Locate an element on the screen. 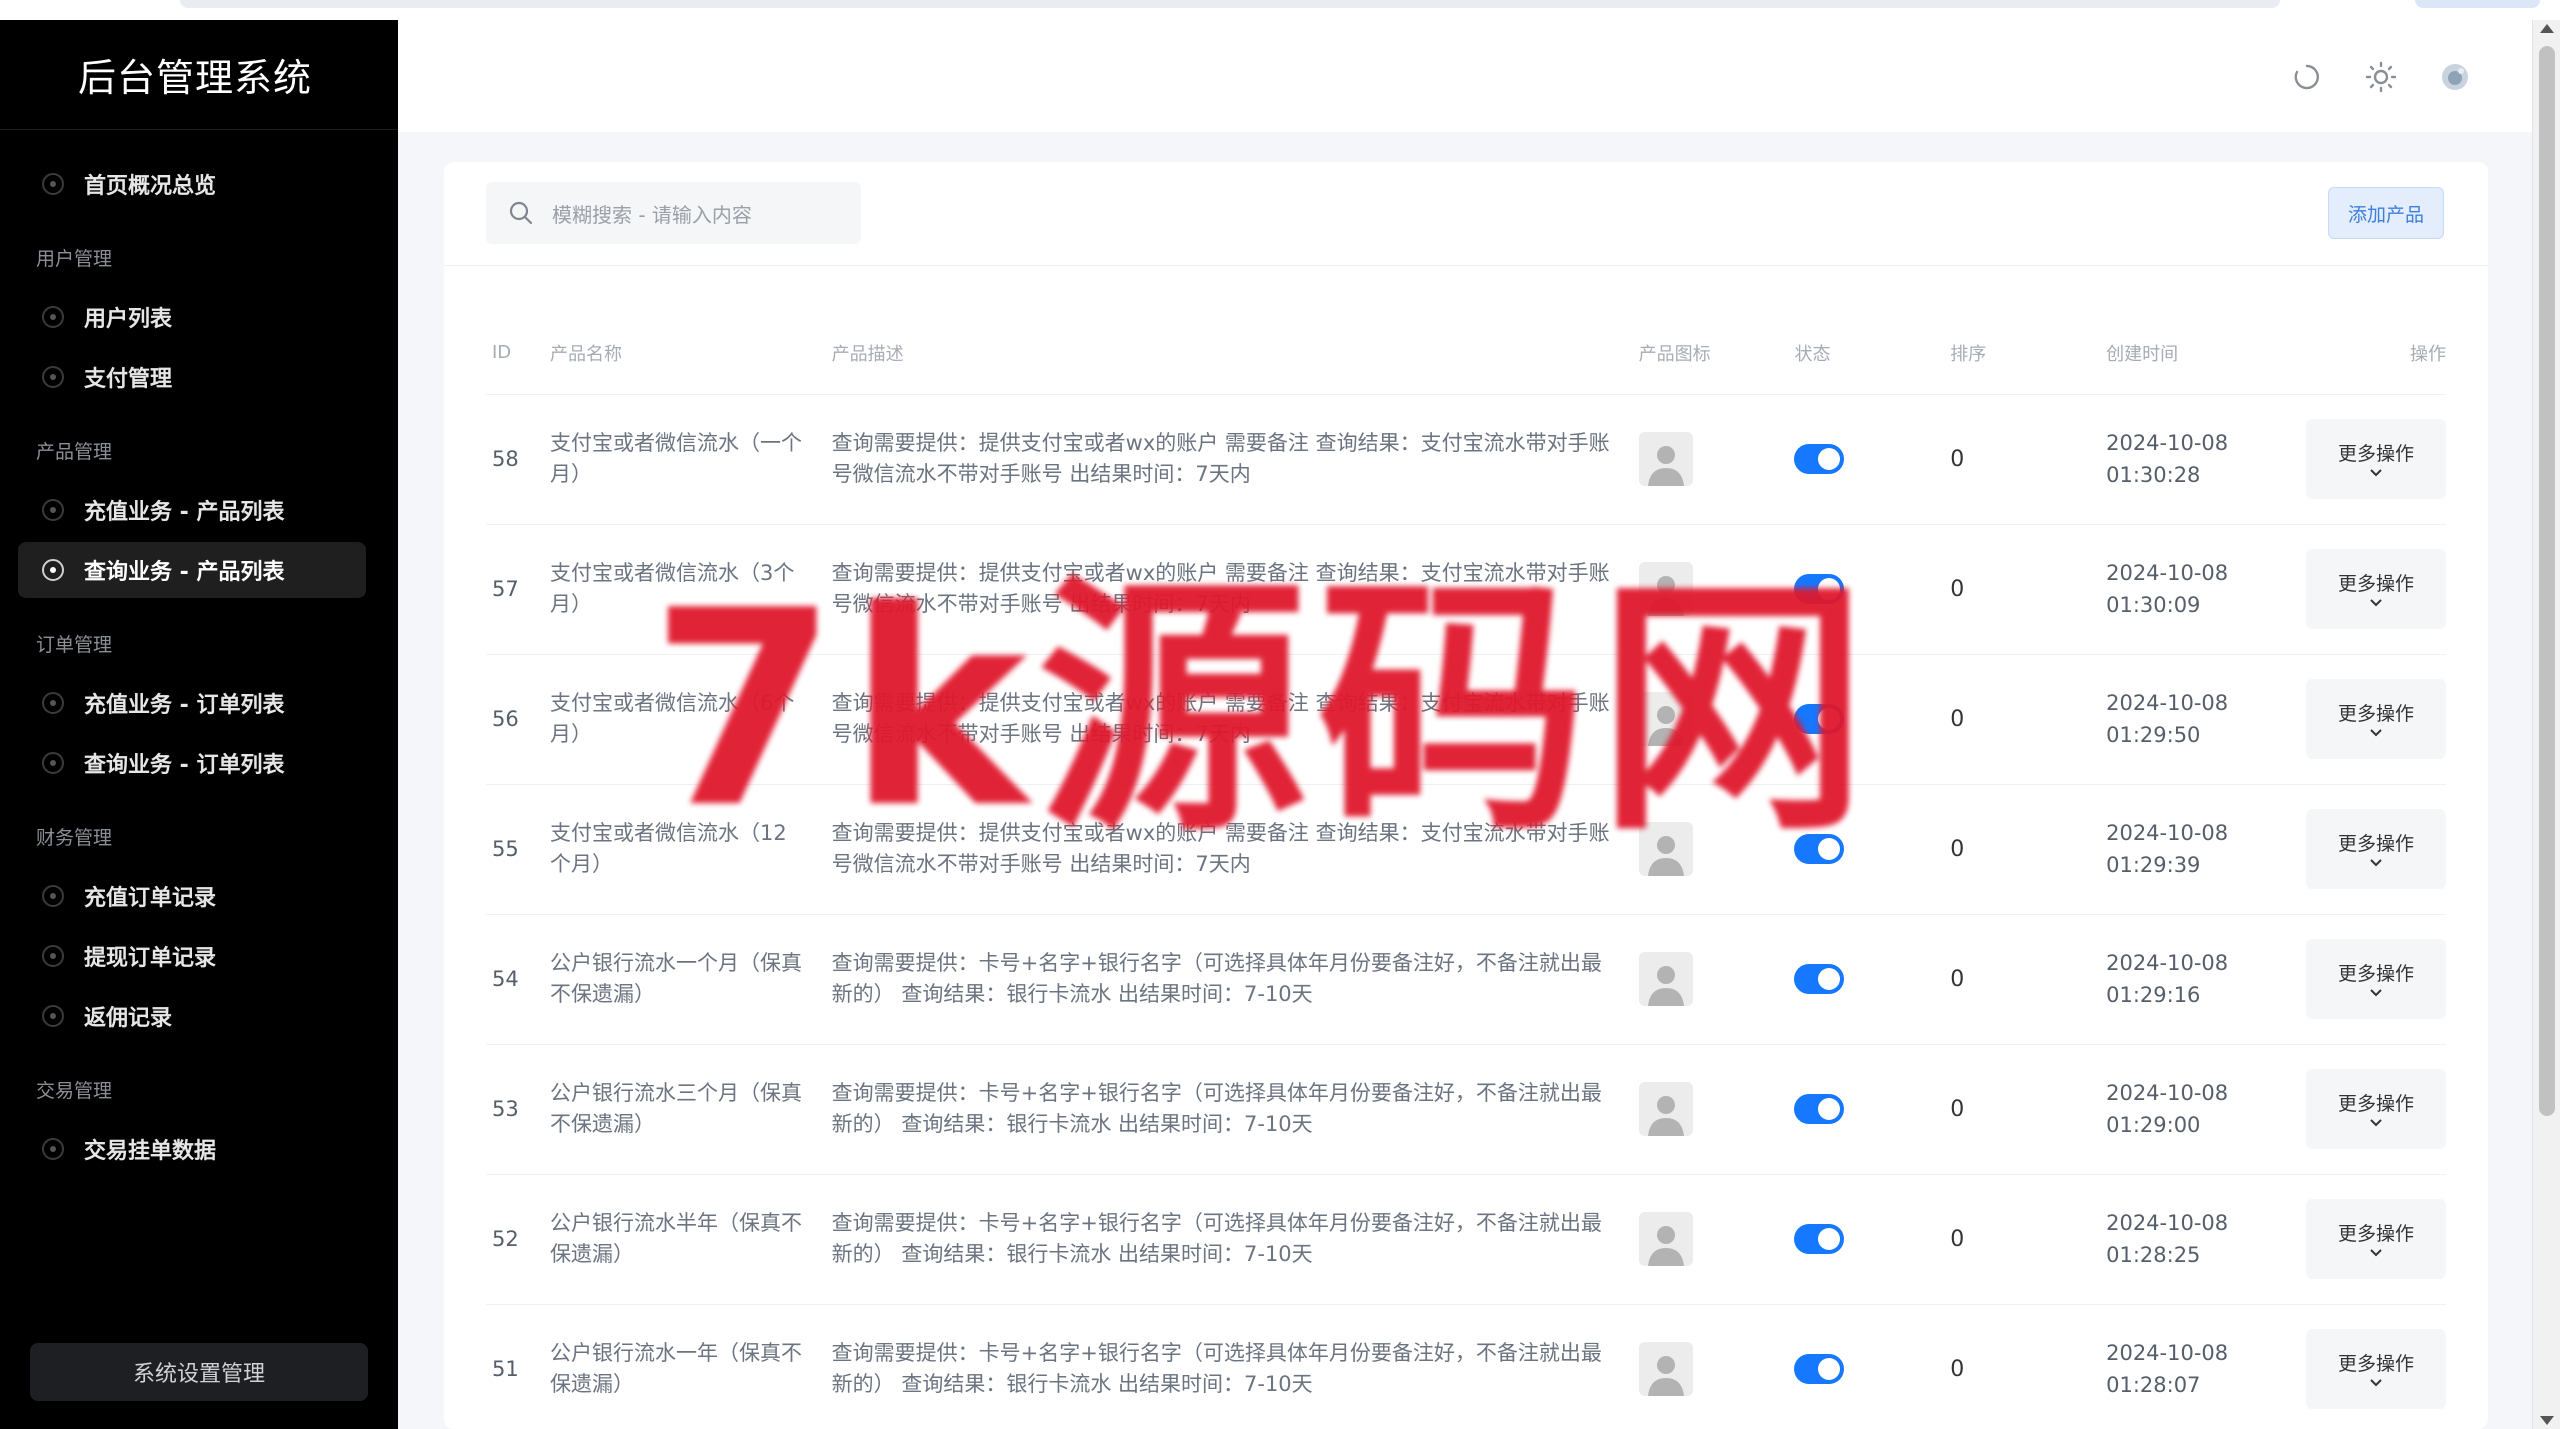 This screenshot has height=1429, width=2560. search-box: 模糊搜索 - 请输入内容 is located at coordinates (673, 213).